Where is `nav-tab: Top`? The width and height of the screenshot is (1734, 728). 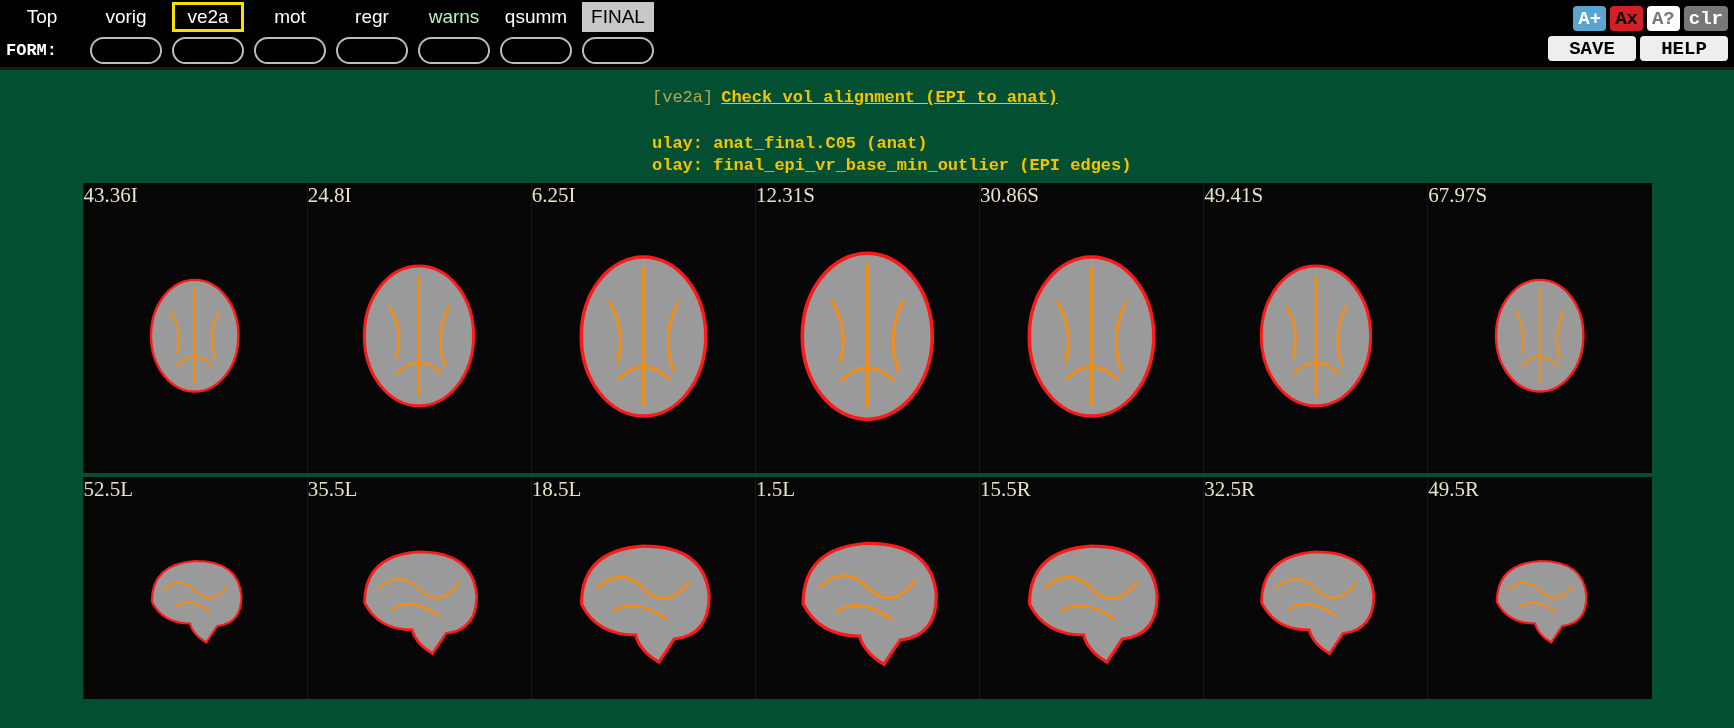
nav-tab: Top is located at coordinates (42, 17).